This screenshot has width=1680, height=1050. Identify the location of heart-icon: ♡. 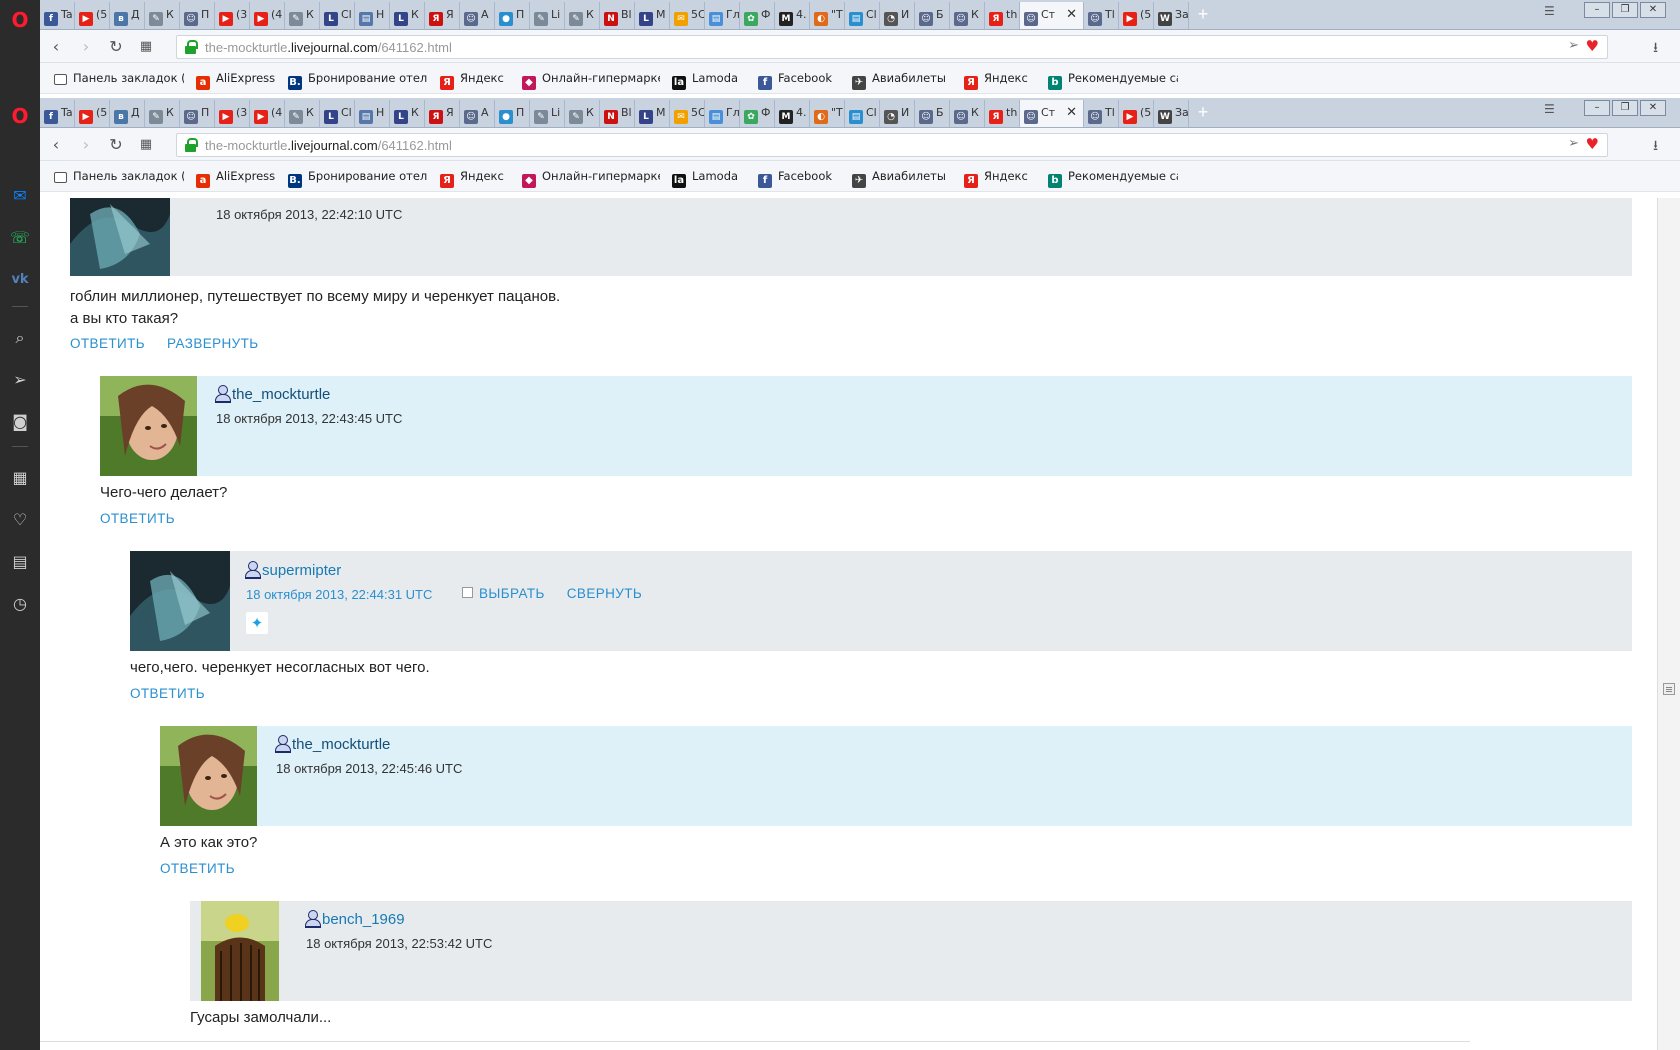
(20, 520).